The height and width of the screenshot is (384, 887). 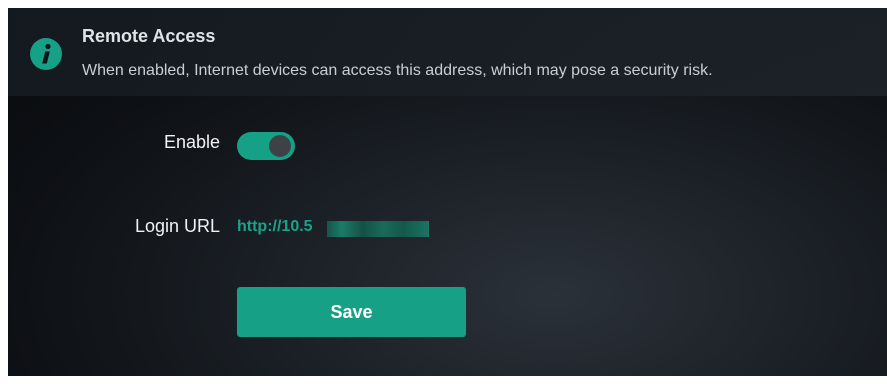 I want to click on login-url-link: http://10.5, so click(x=275, y=227).